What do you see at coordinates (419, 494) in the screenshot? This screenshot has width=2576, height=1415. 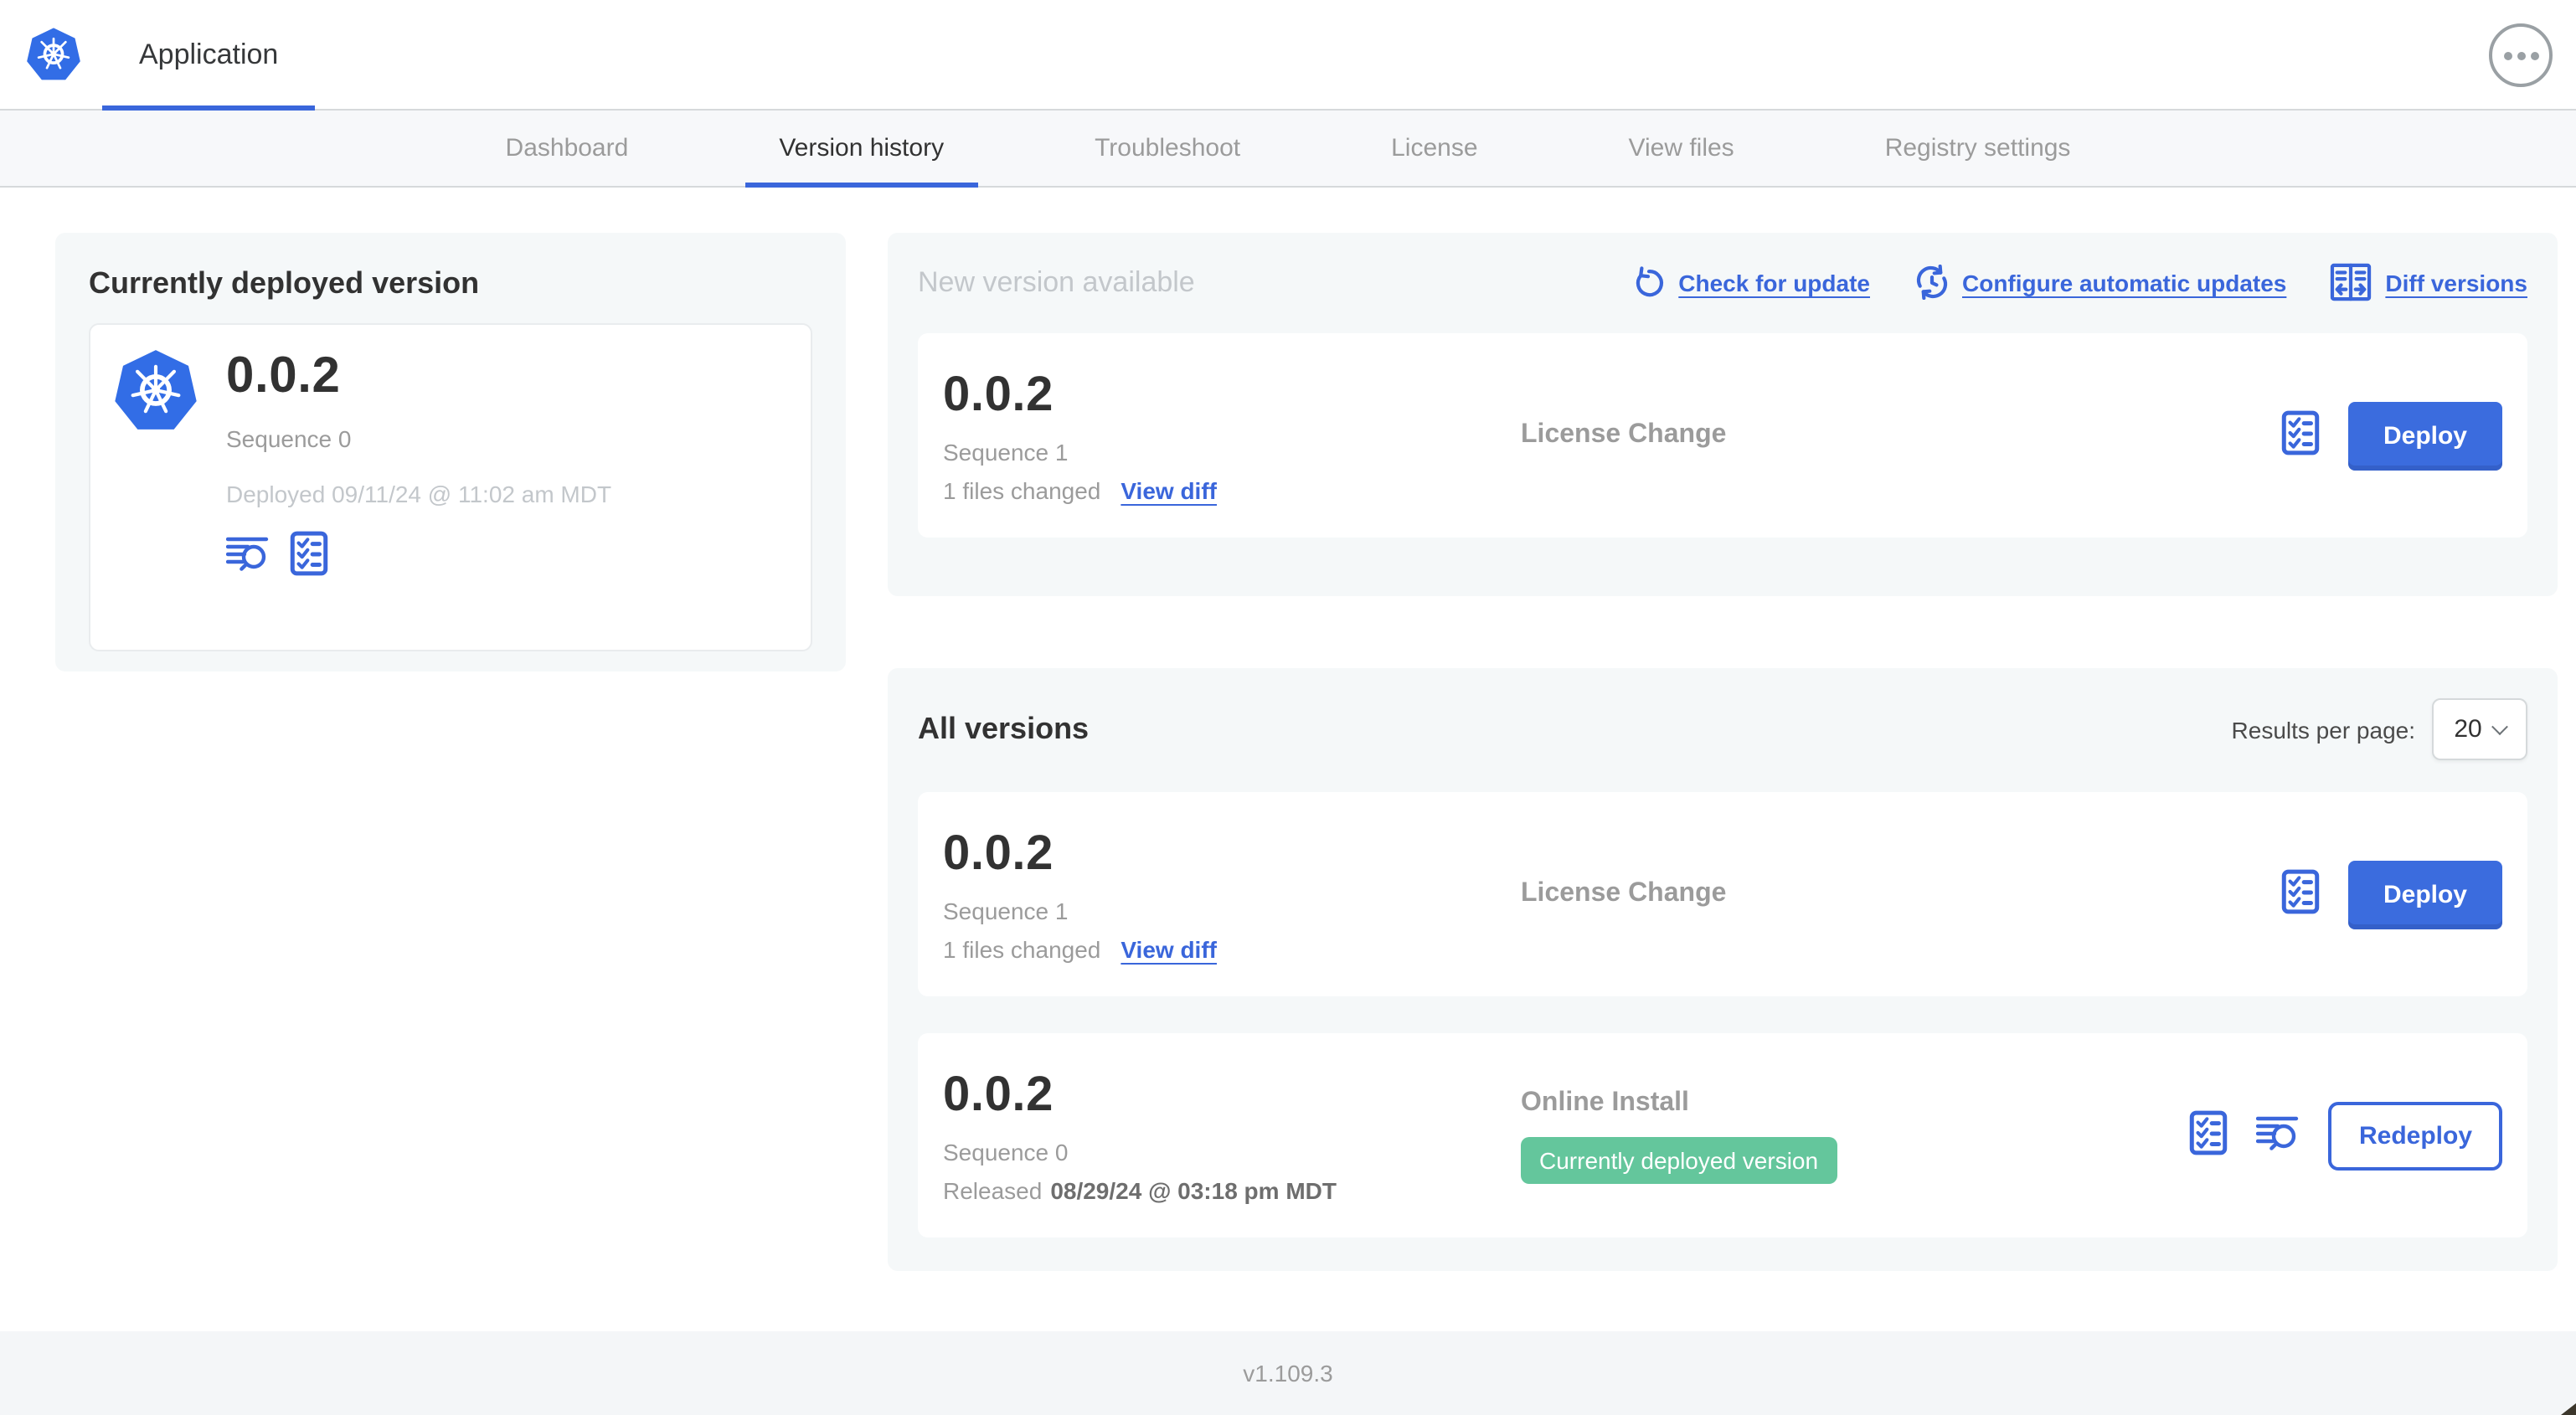 I see `current-version-deployed-date: Deployed 09/11/24 @ 11:02 am MDT` at bounding box center [419, 494].